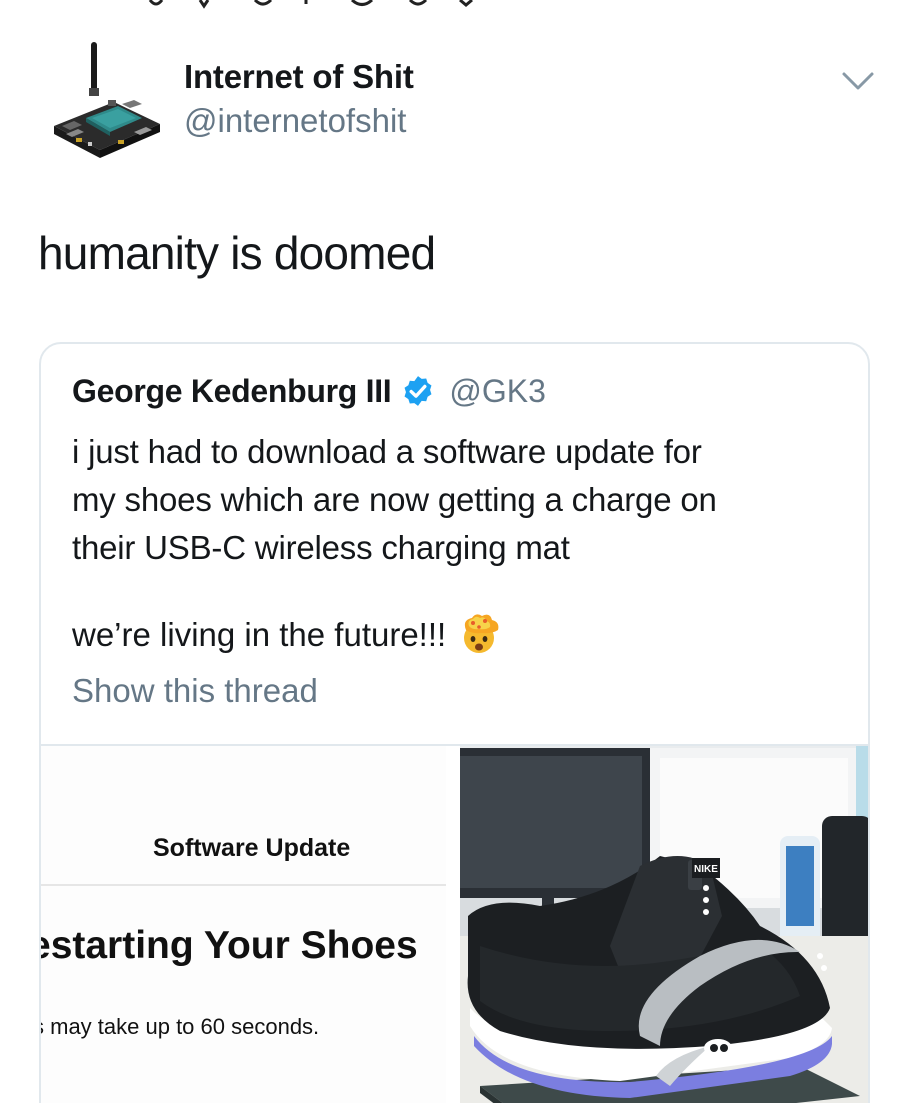 The width and height of the screenshot is (909, 1103). Describe the element at coordinates (195, 691) in the screenshot. I see `show-thread-link: Show this thread` at that location.